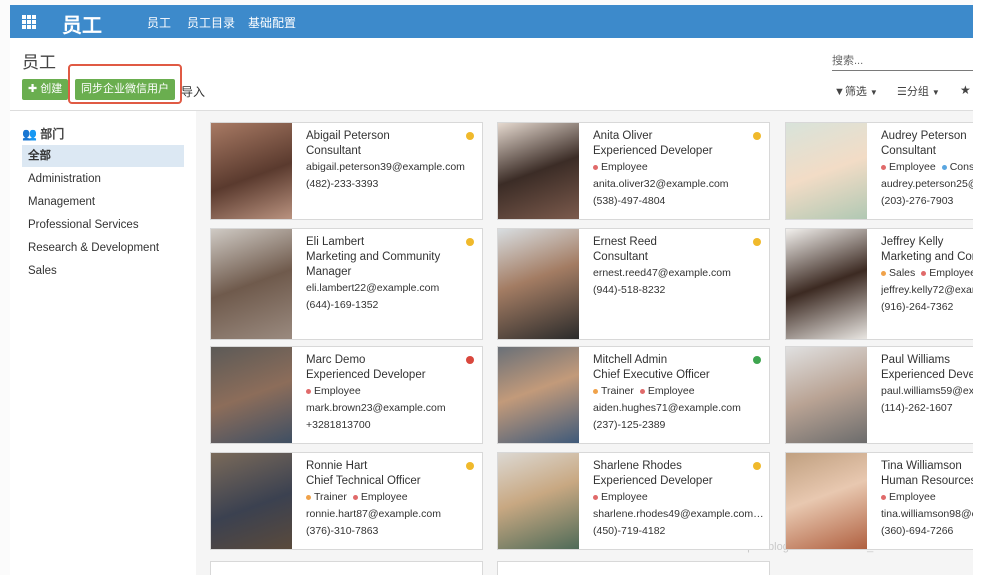 Image resolution: width=1001 pixels, height=575 pixels. Describe the element at coordinates (159, 22) in the screenshot. I see `menu-employees: 员工` at that location.